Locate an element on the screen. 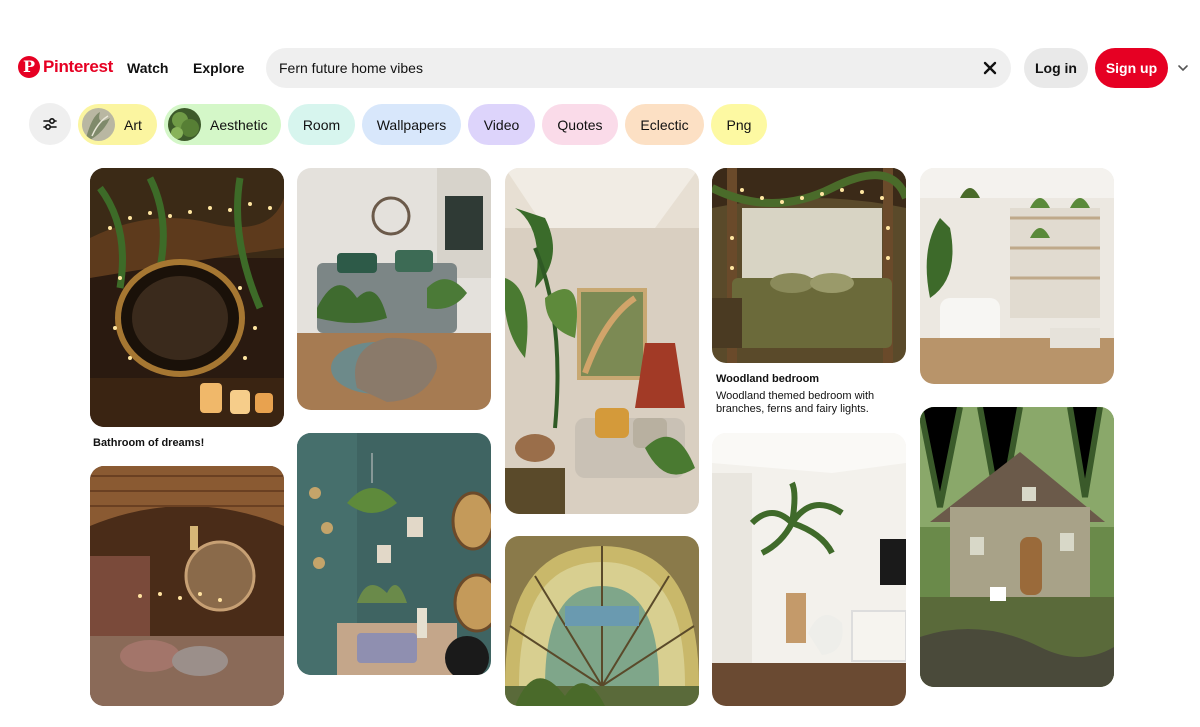 Image resolution: width=1200 pixels, height=727 pixels. filter-button is located at coordinates (50, 124).